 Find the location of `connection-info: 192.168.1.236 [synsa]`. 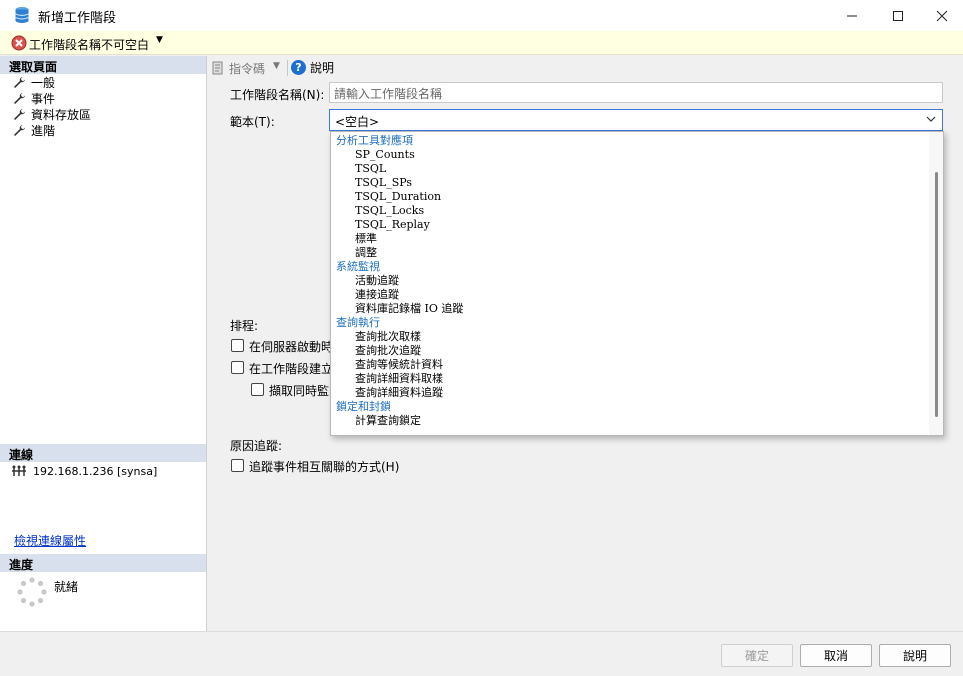

connection-info: 192.168.1.236 [synsa] is located at coordinates (84, 471).